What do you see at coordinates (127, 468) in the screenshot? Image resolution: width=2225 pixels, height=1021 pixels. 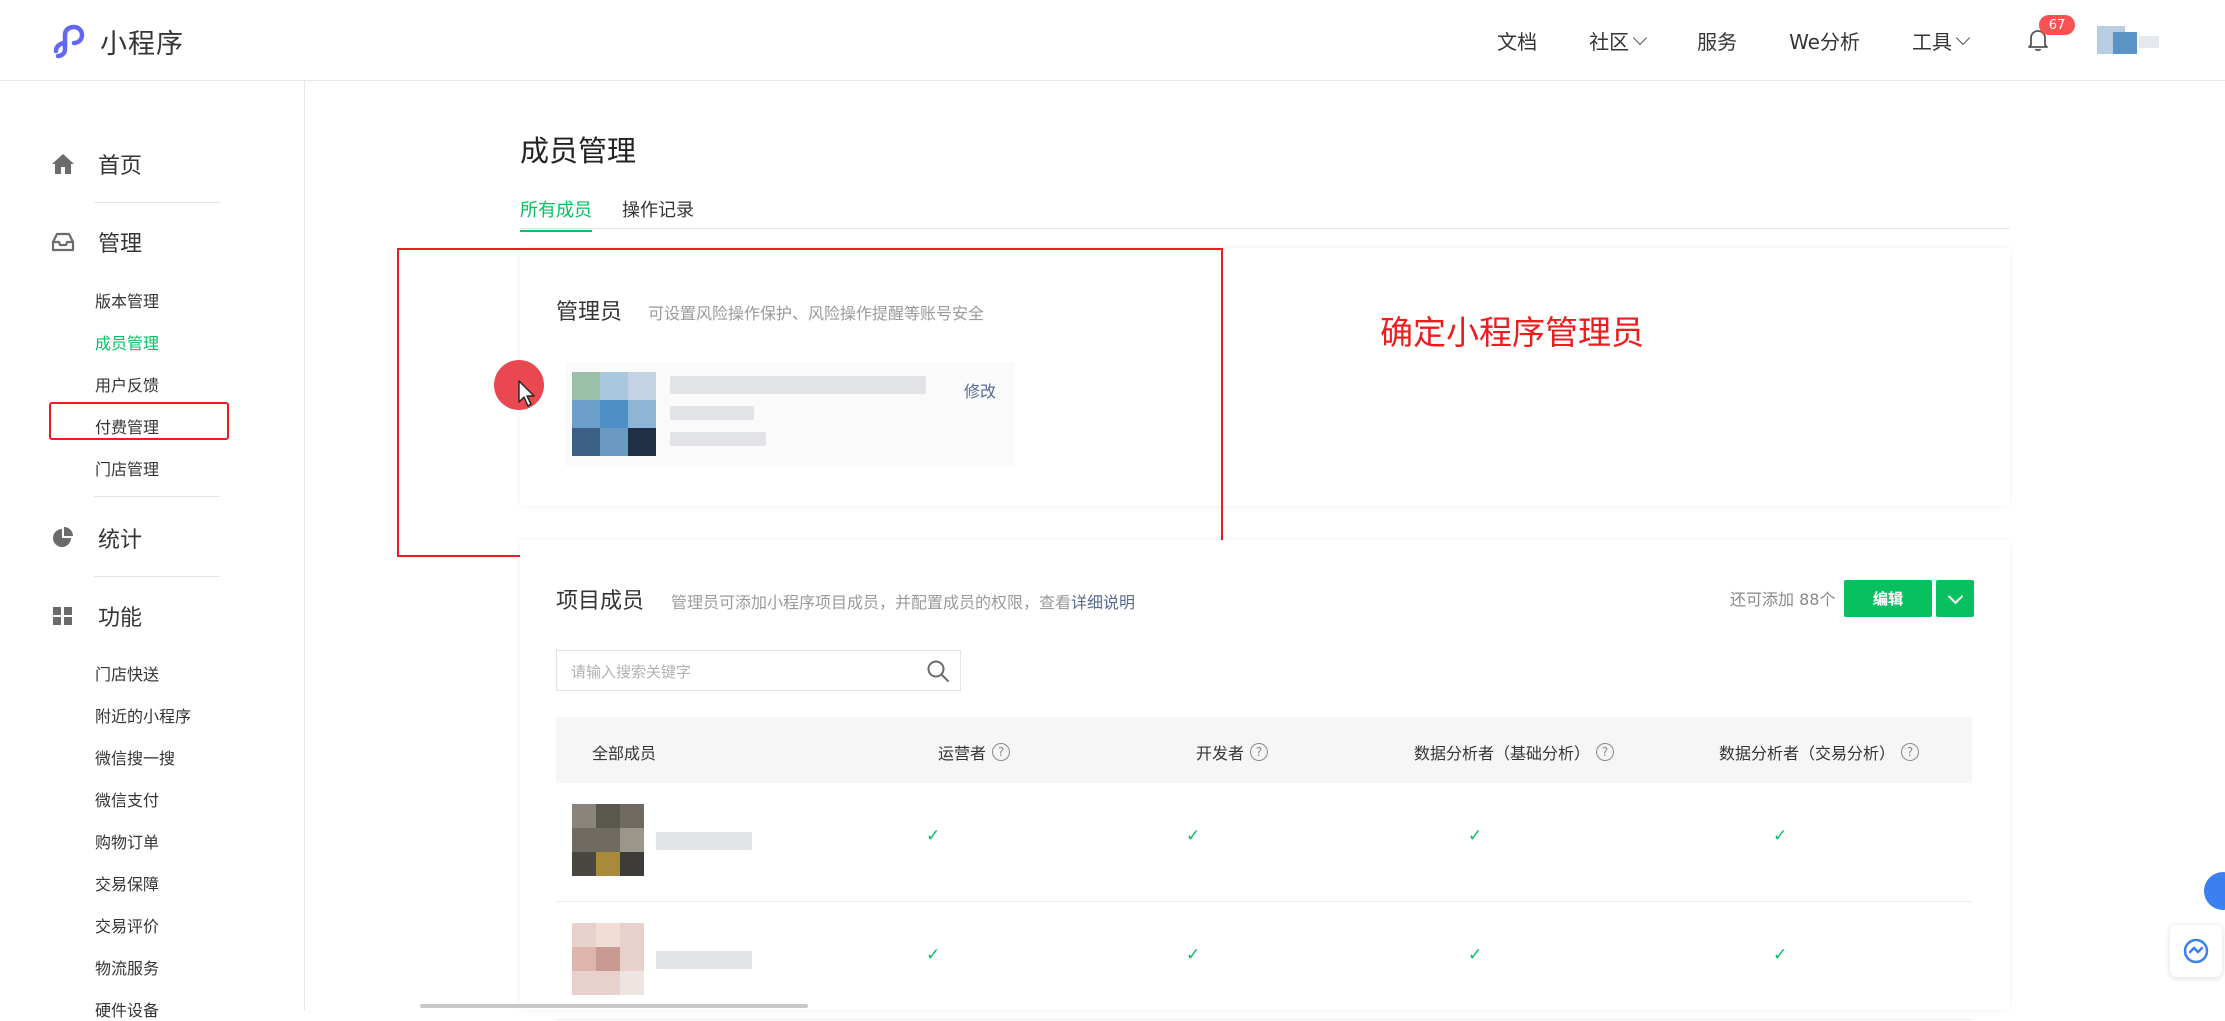 I see `sidebar-item-stores: 门店管理` at bounding box center [127, 468].